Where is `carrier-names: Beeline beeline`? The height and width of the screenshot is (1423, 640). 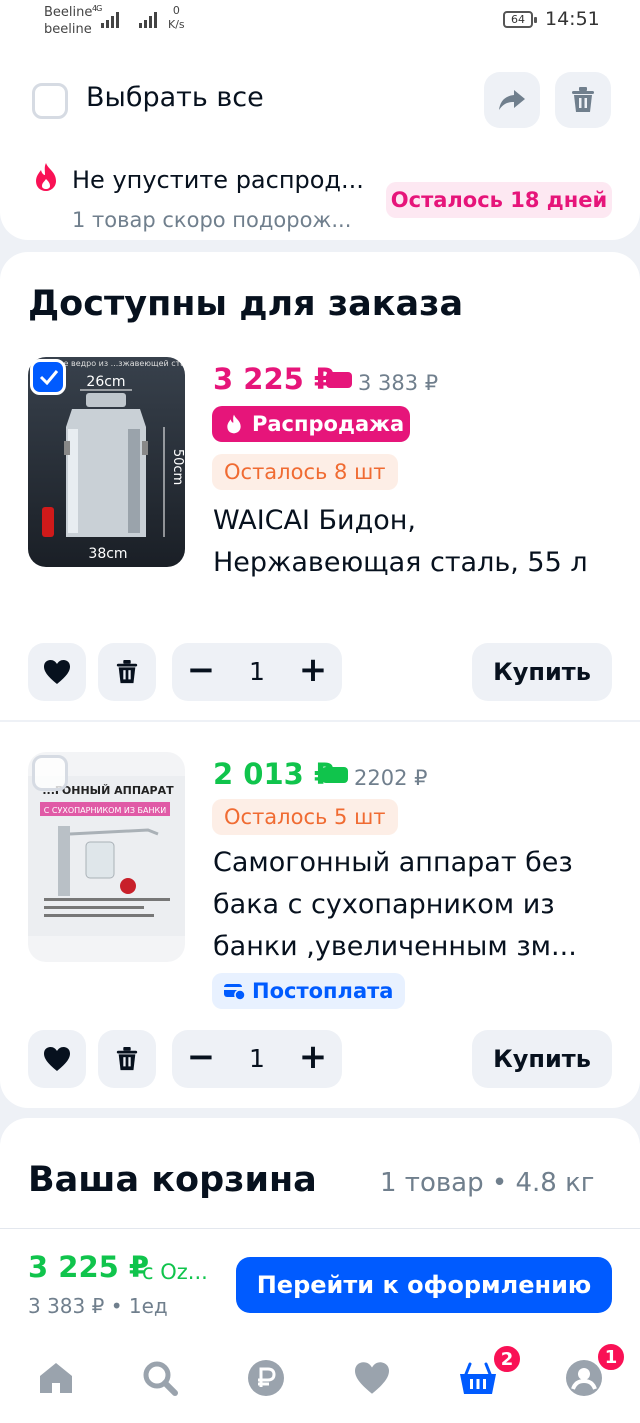
carrier-names: Beeline beeline is located at coordinates (68, 21).